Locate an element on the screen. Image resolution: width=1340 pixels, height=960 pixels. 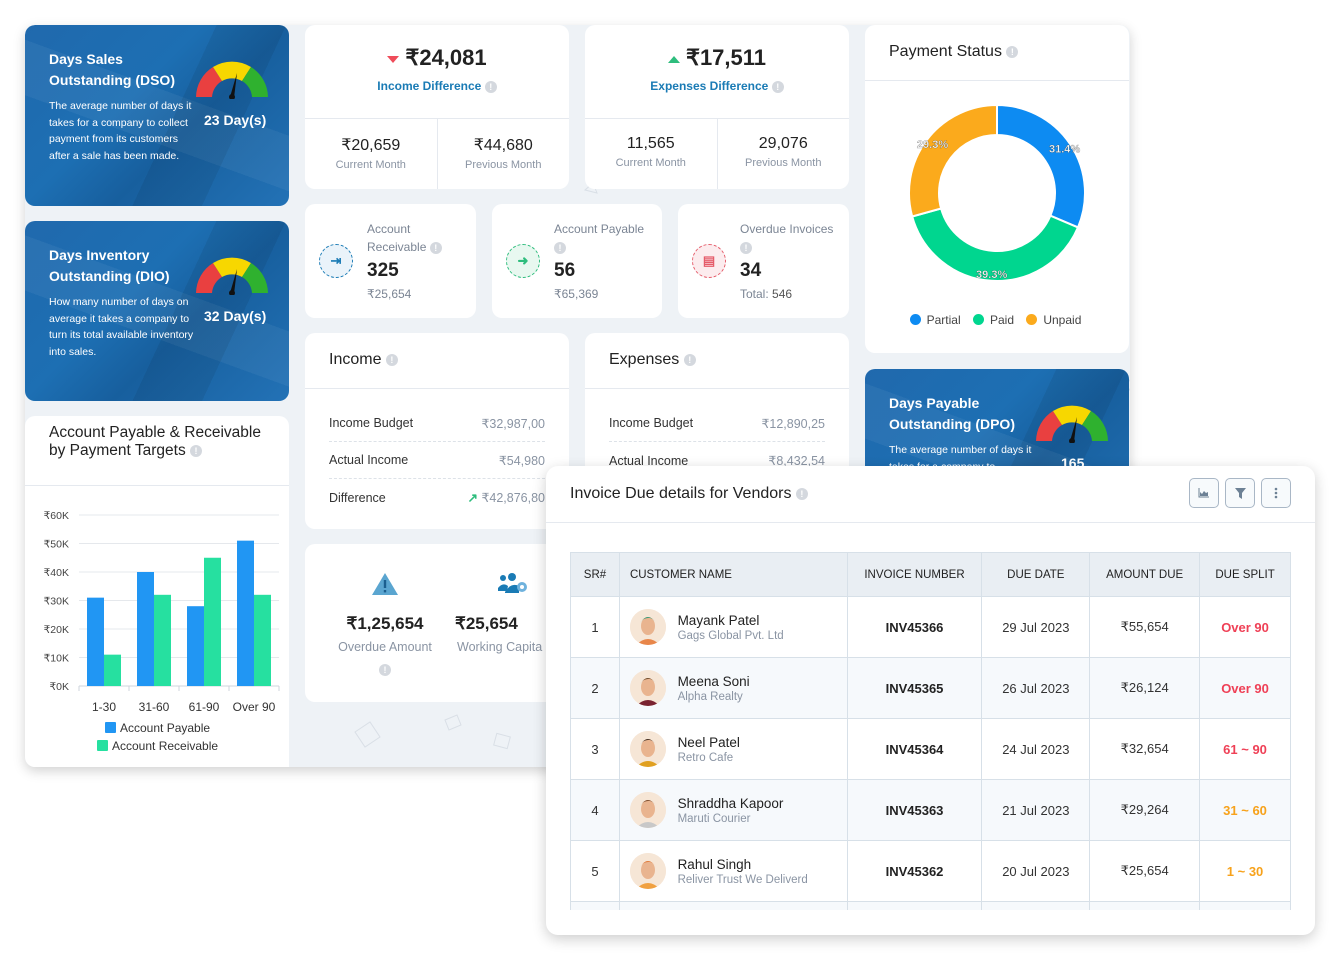
customer-cell: Meena Soni Alpha Realty is located at coordinates (733, 688).